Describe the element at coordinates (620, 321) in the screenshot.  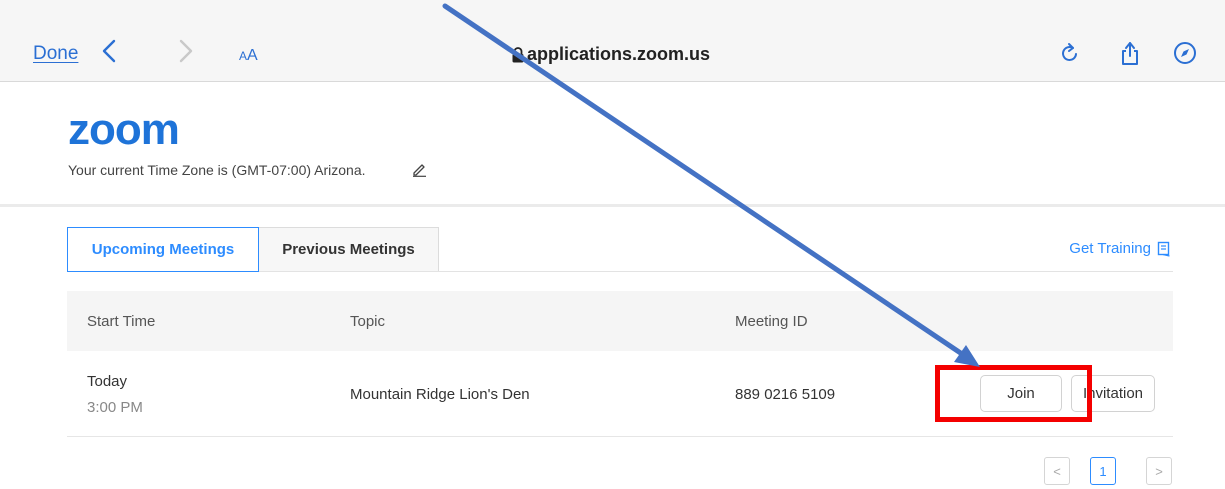
I see `meetings-table-header: Start Time Topic Meeting ID` at that location.